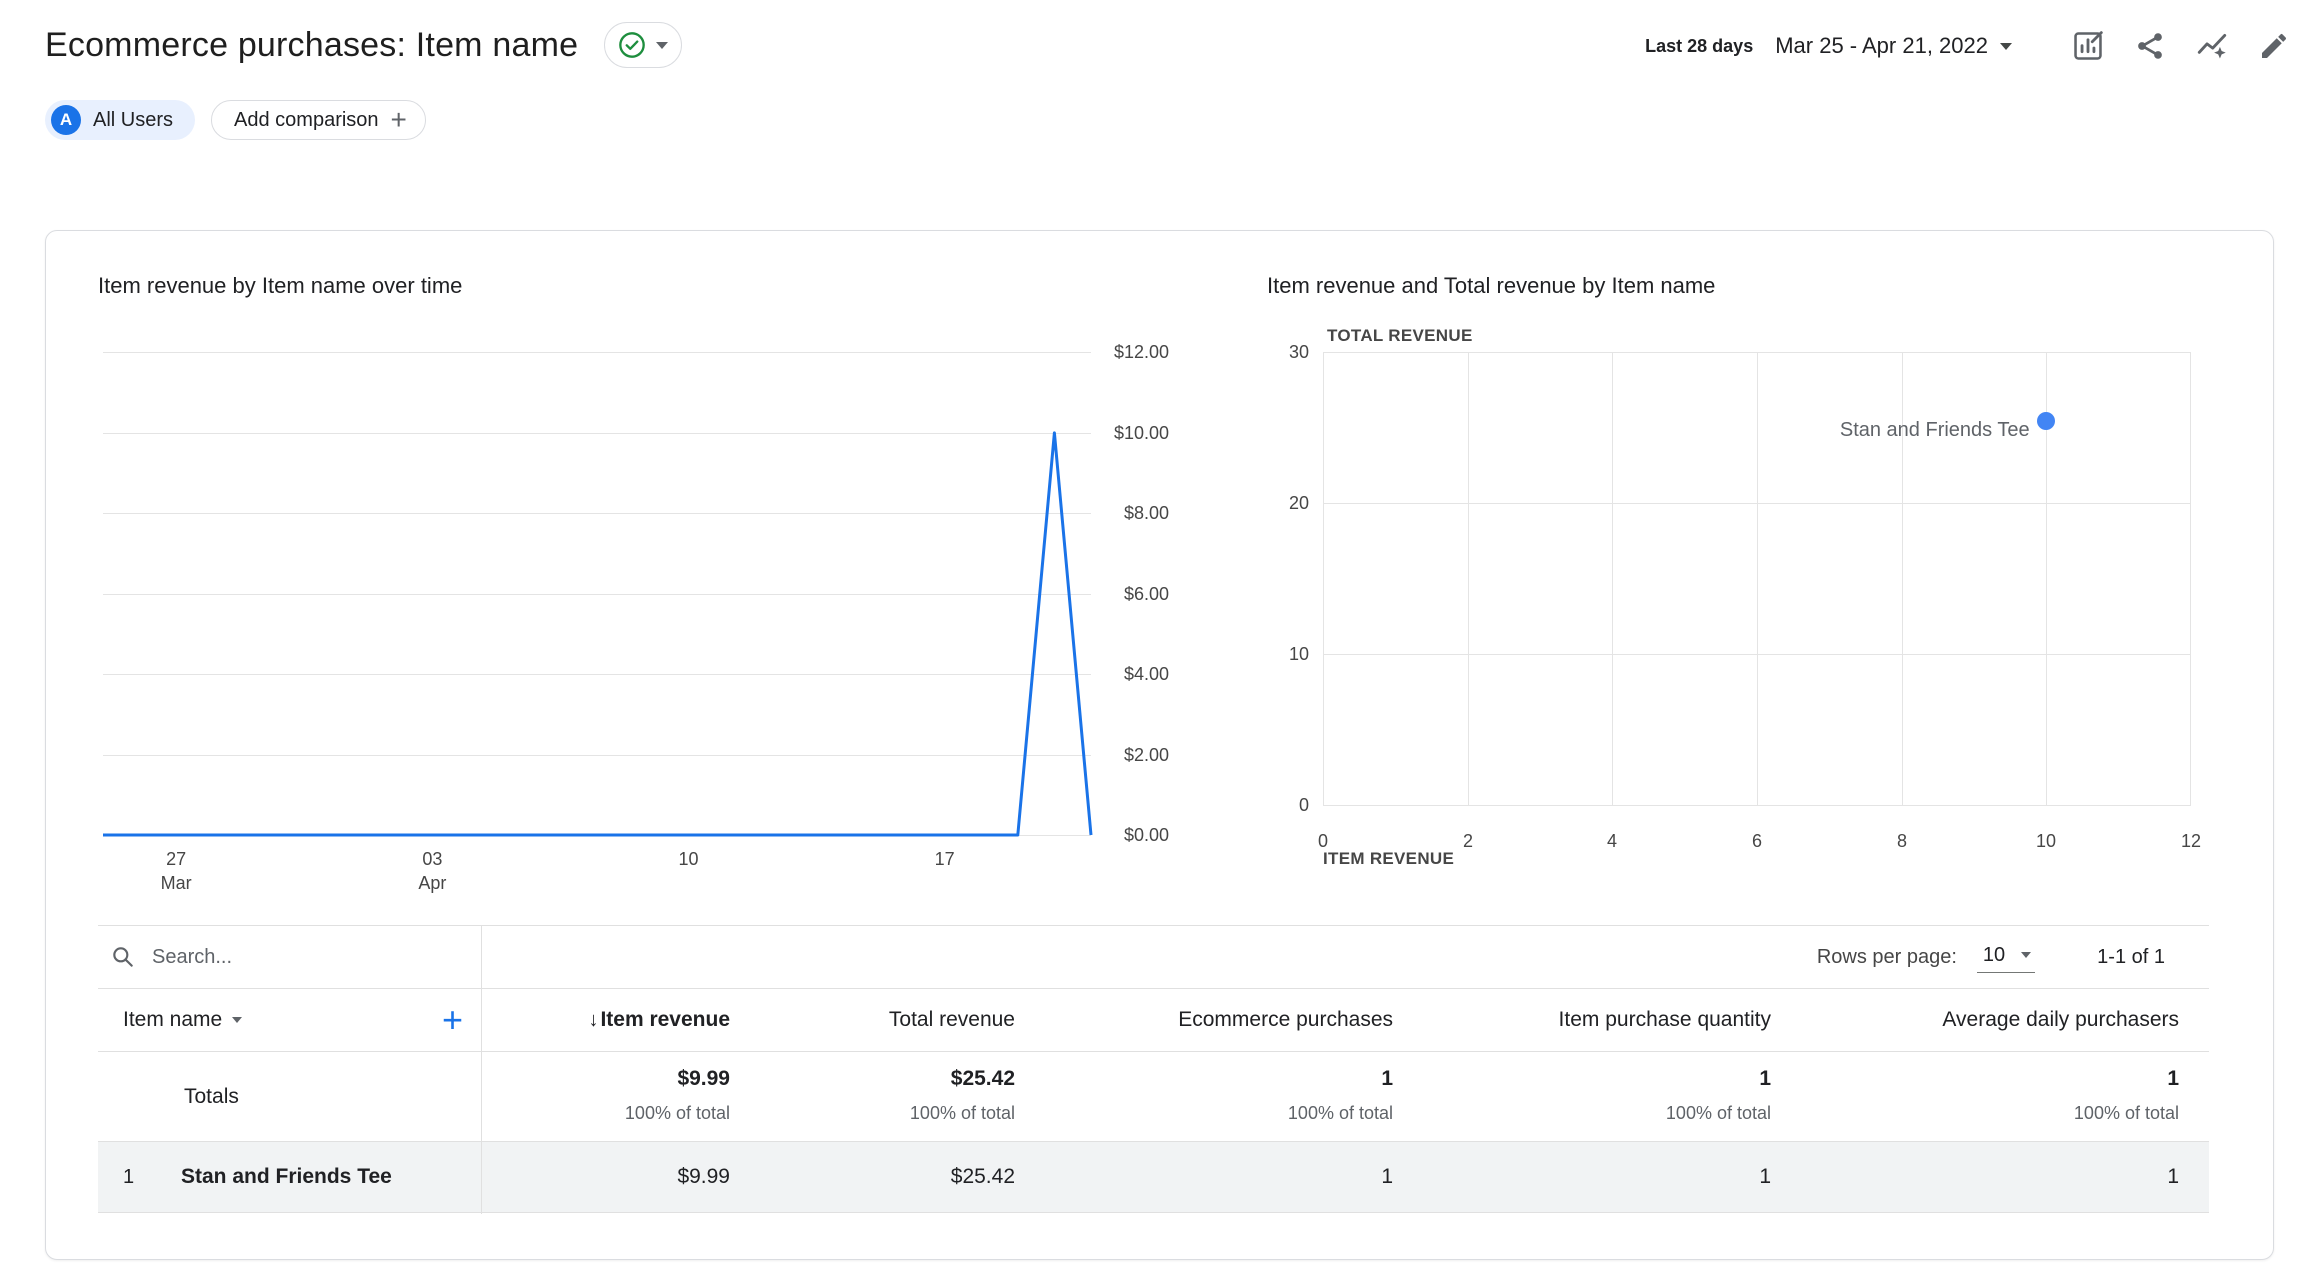 This screenshot has width=2318, height=1275. What do you see at coordinates (1934, 430) in the screenshot?
I see `scatter-point-label: Stan and Friends Tee` at bounding box center [1934, 430].